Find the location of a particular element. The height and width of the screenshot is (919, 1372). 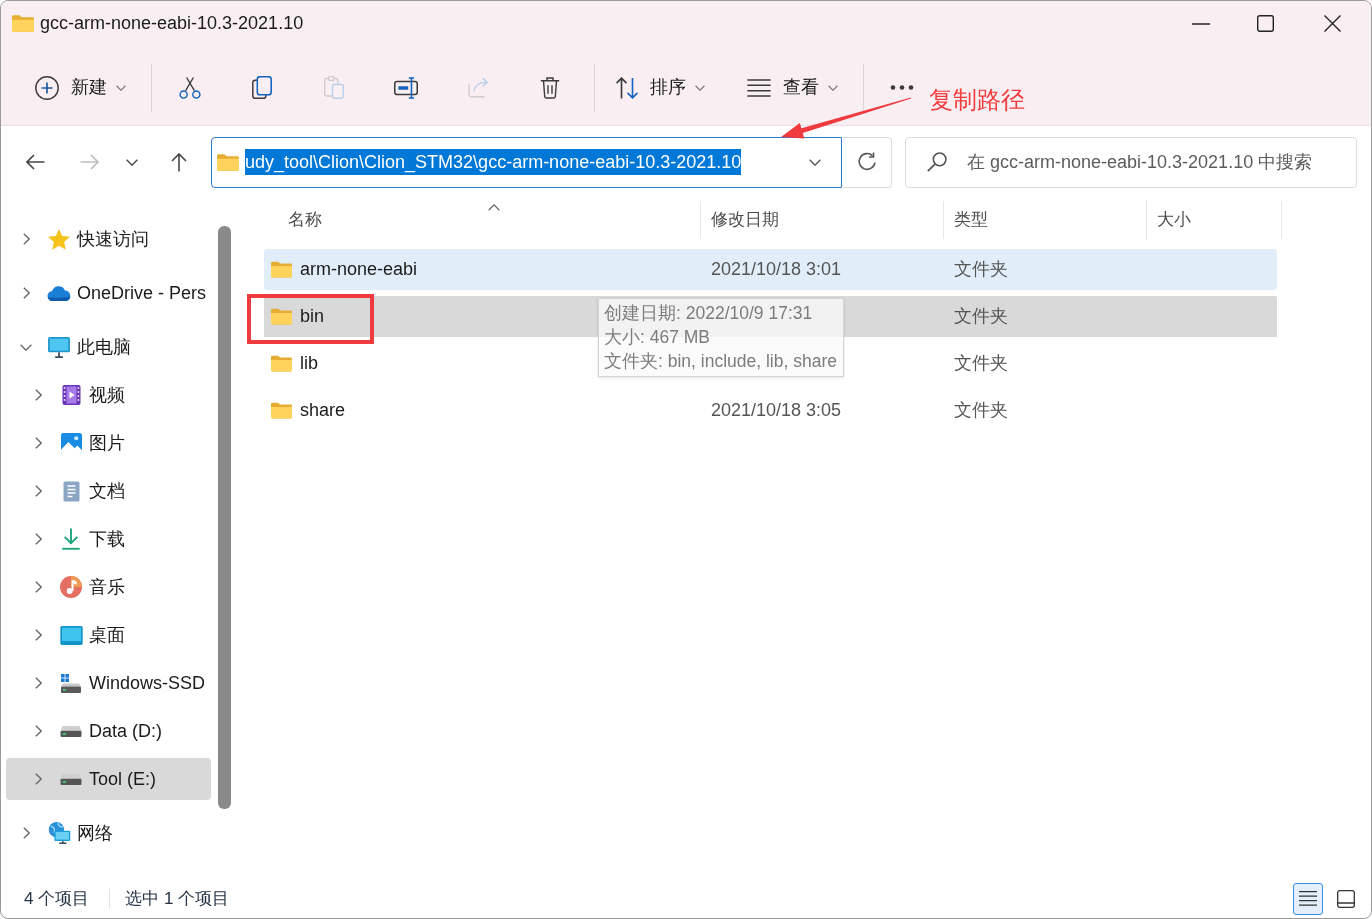

search-field: 在 gcc-arm-none-eabi-10.3-2021.10 中搜索 is located at coordinates (1131, 162).